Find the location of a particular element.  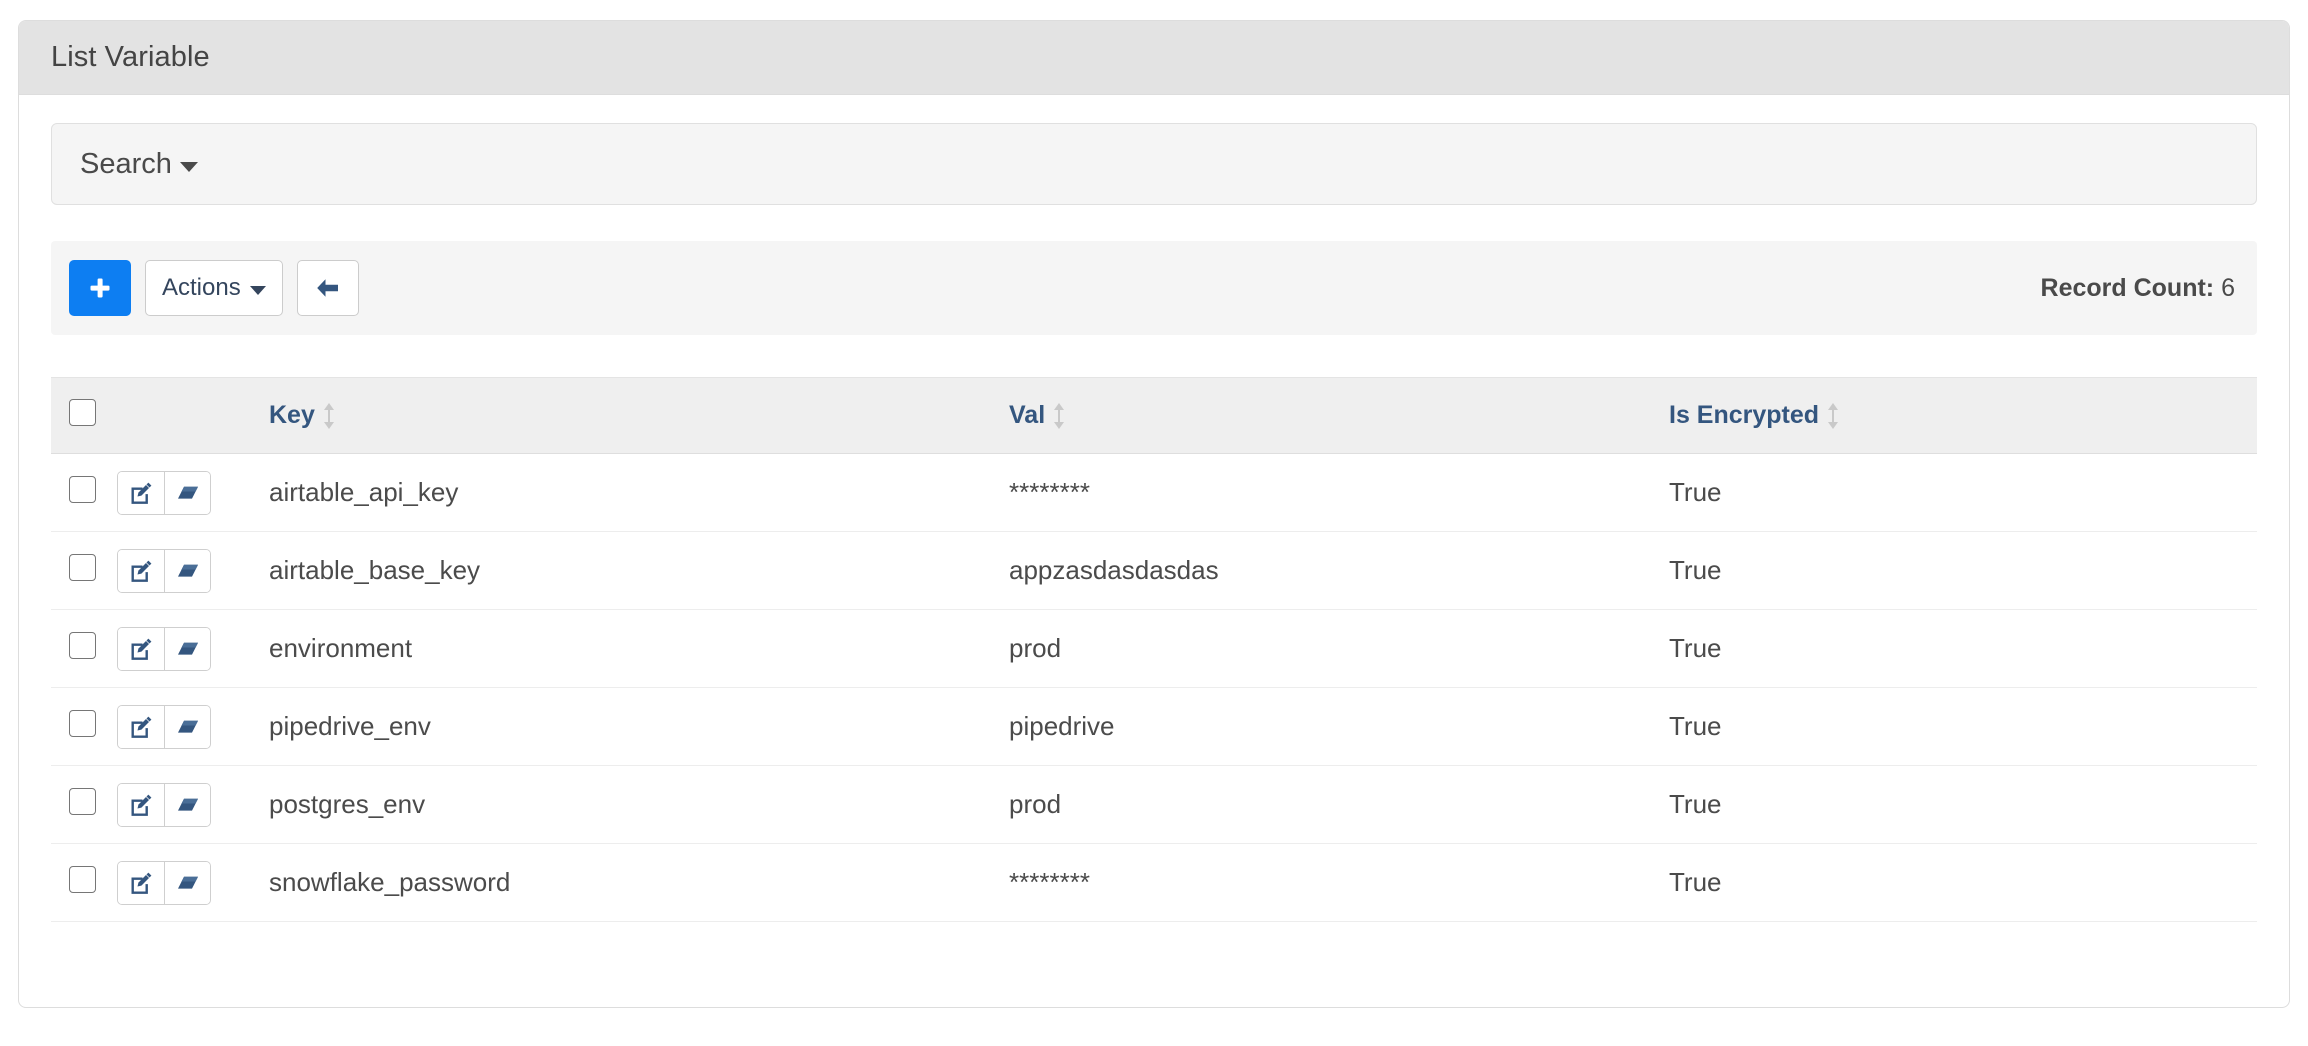

cell-key: postgres_env is located at coordinates (625, 804).